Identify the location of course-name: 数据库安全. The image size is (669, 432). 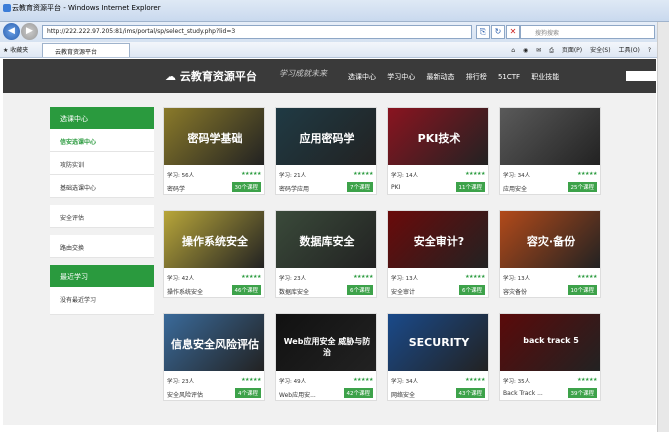
(294, 291).